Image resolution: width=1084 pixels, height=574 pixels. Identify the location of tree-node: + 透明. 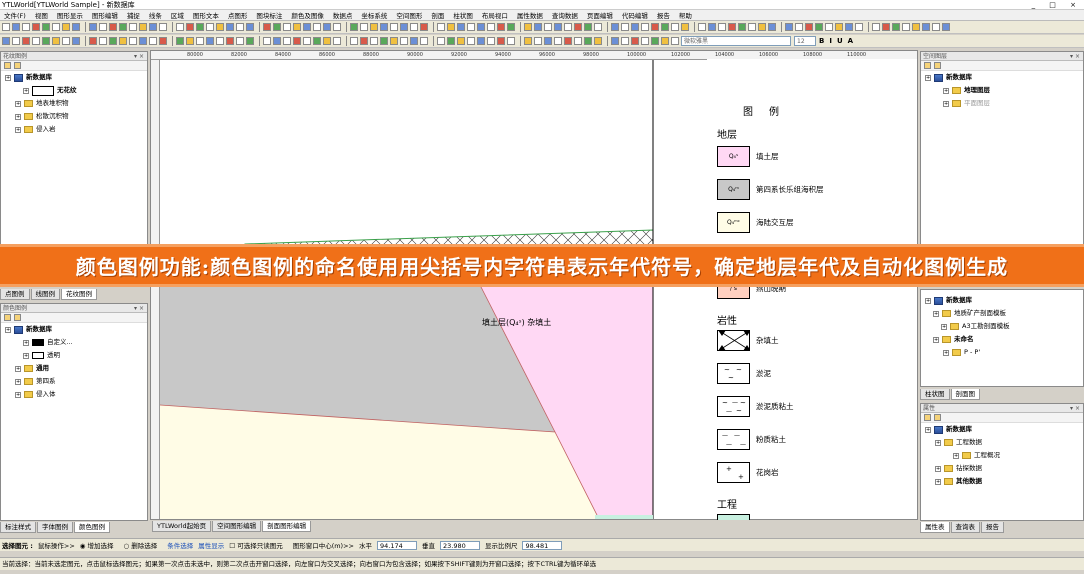
(74, 355).